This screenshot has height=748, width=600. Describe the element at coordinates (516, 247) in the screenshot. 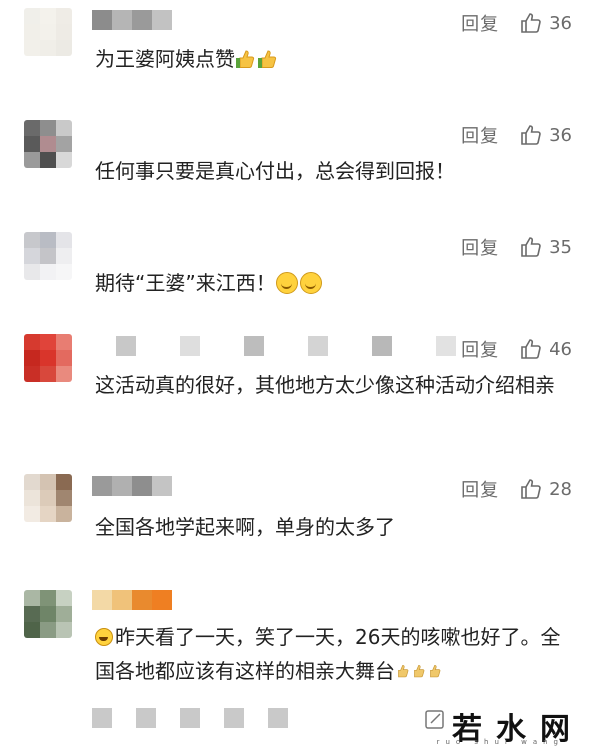

I see `comment-actions: 回复 35` at that location.